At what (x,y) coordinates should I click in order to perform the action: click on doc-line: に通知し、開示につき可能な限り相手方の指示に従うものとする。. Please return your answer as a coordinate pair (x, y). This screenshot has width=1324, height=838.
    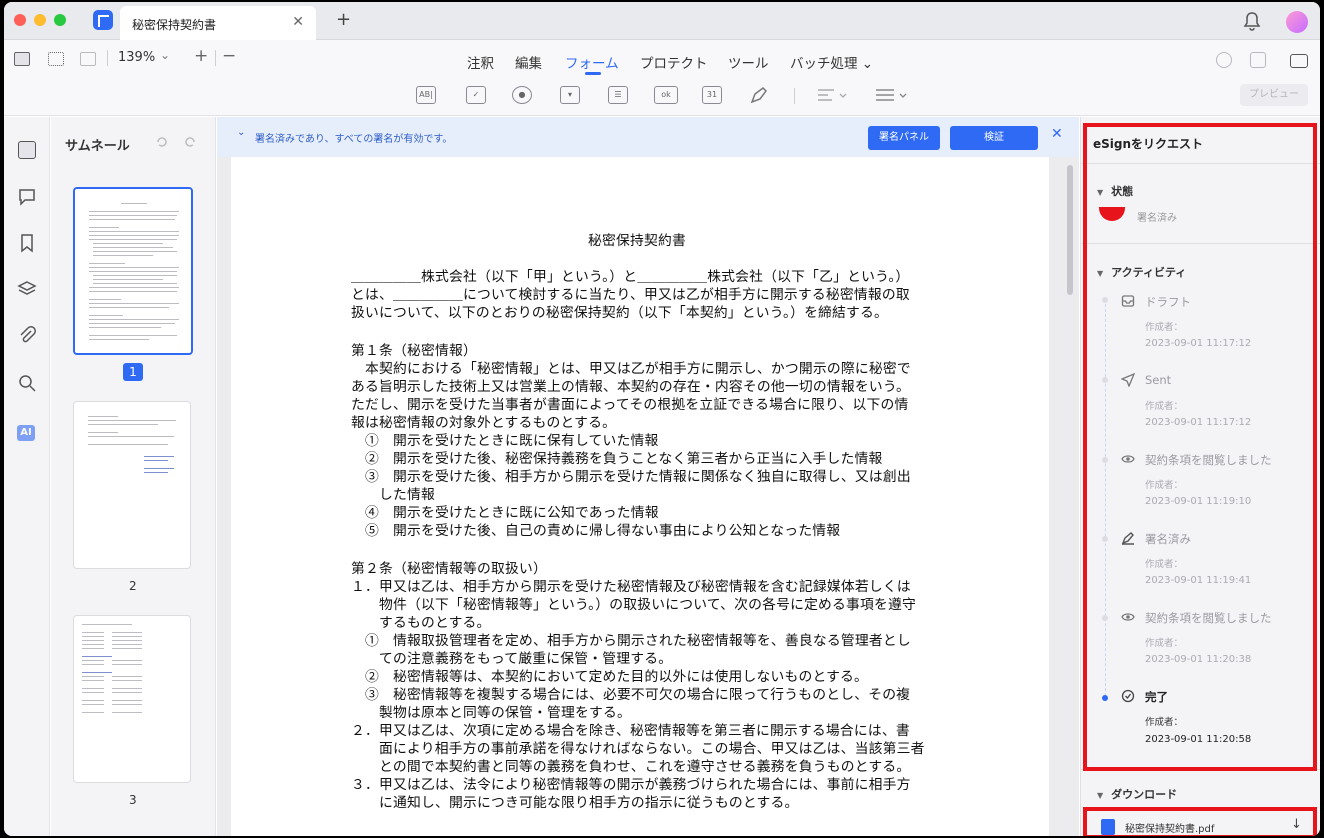
    Looking at the image, I should click on (575, 803).